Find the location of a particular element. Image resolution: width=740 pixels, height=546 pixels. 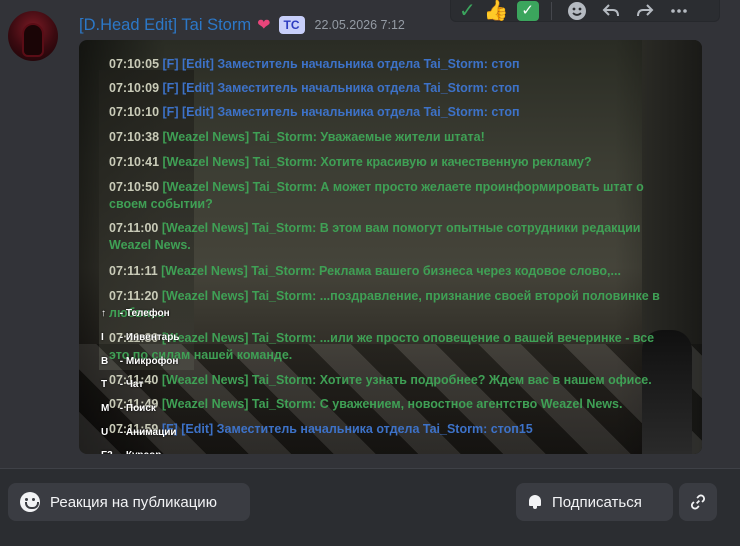

subscribe-label: Подписаться is located at coordinates (597, 502).